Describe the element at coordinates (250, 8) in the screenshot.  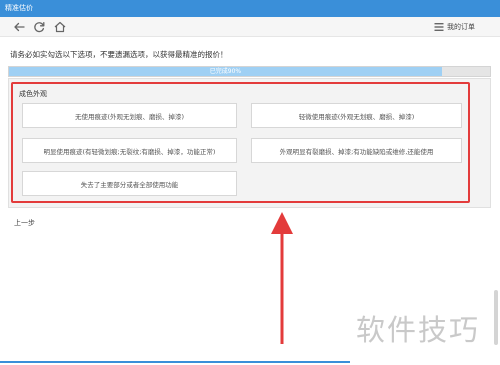
I see `title-bar: 精准估价` at that location.